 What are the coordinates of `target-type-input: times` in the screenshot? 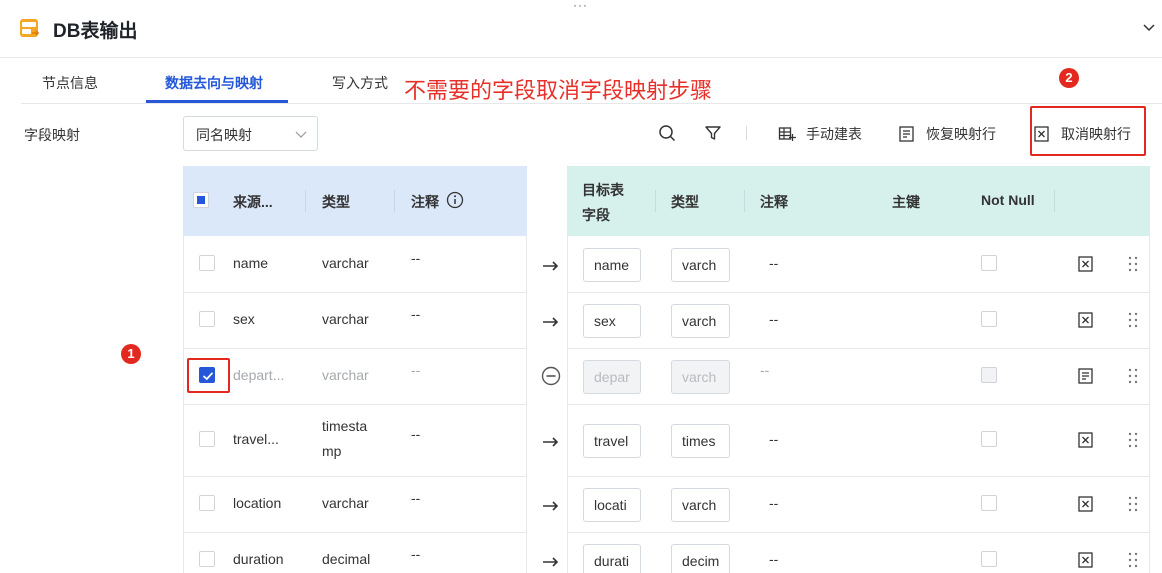 It's located at (700, 441).